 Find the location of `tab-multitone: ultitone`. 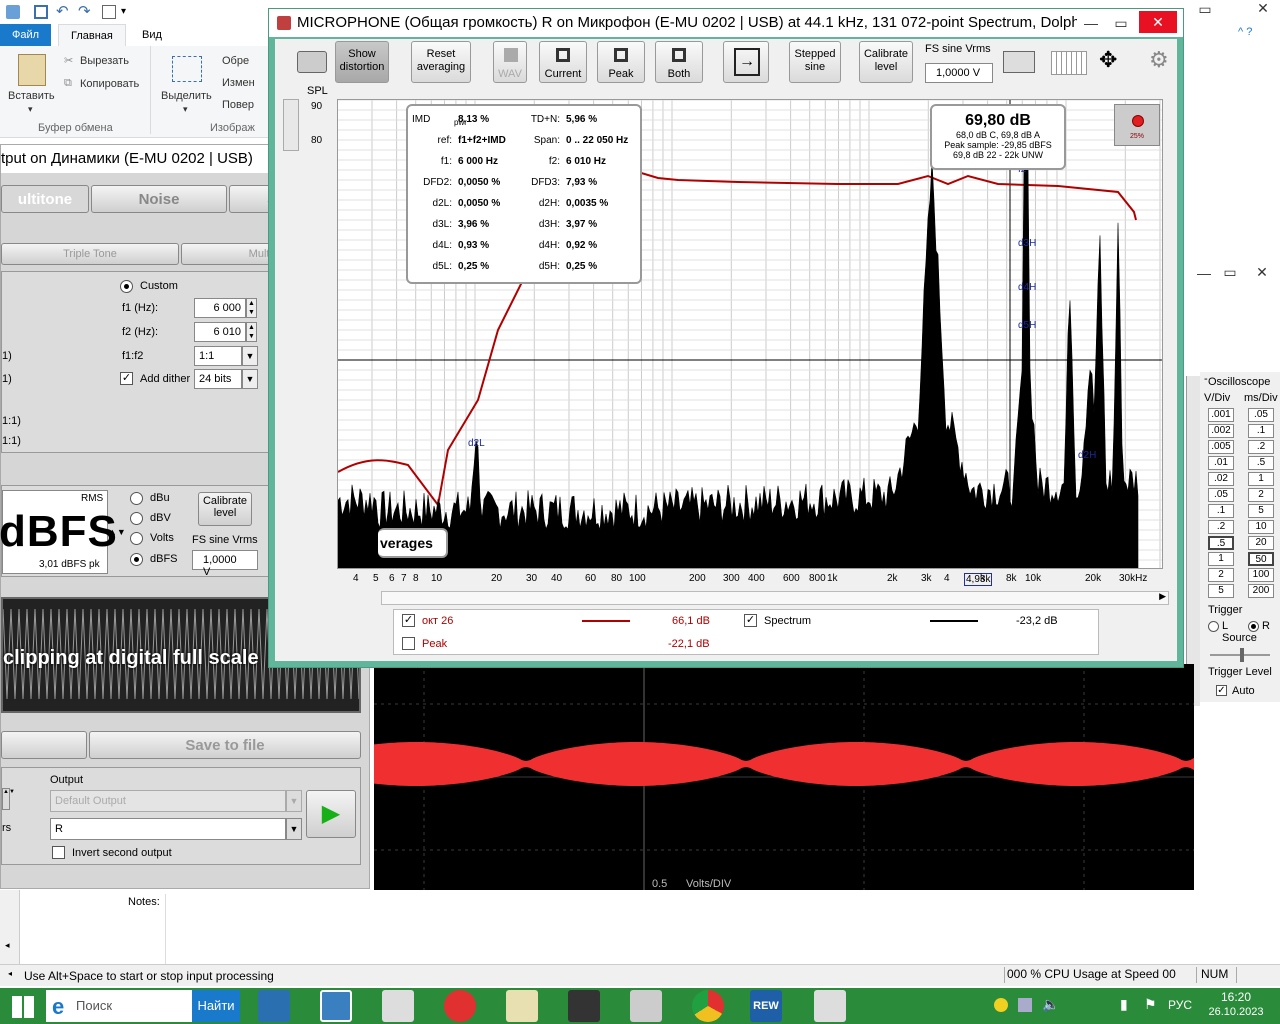

tab-multitone: ultitone is located at coordinates (45, 199).